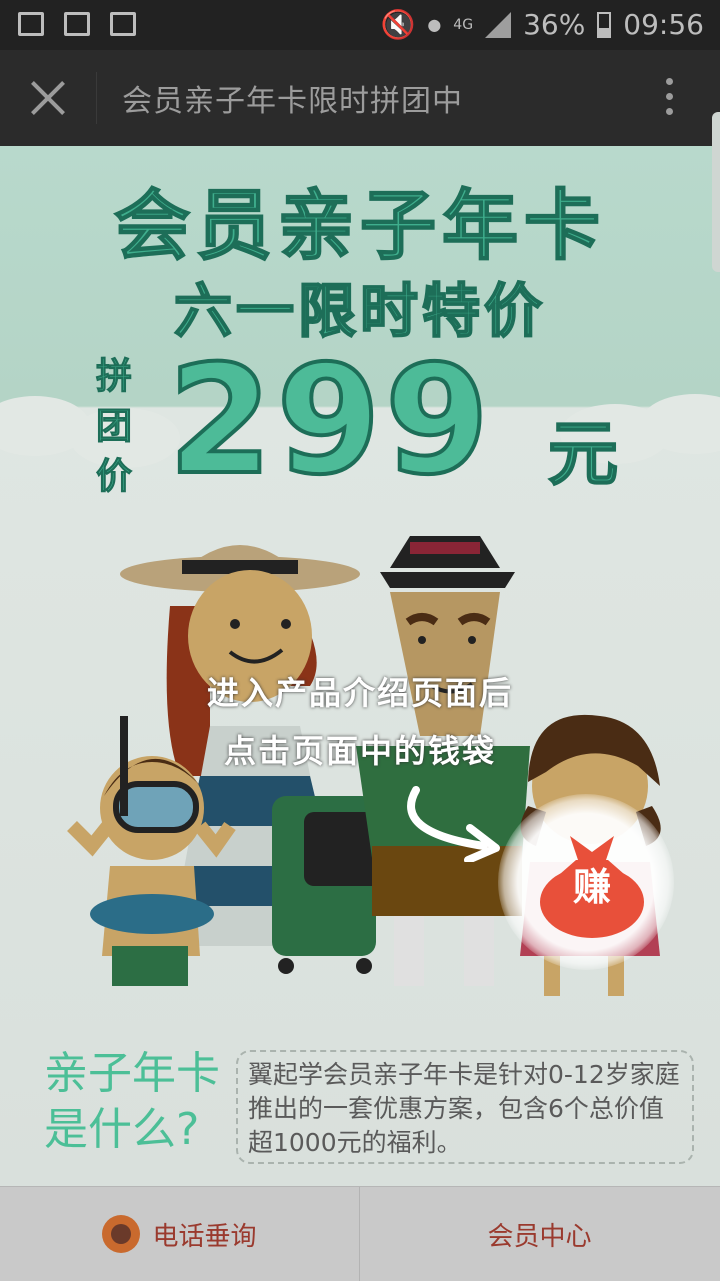 This screenshot has width=720, height=1281. What do you see at coordinates (604, 24) in the screenshot?
I see `battery-icon` at bounding box center [604, 24].